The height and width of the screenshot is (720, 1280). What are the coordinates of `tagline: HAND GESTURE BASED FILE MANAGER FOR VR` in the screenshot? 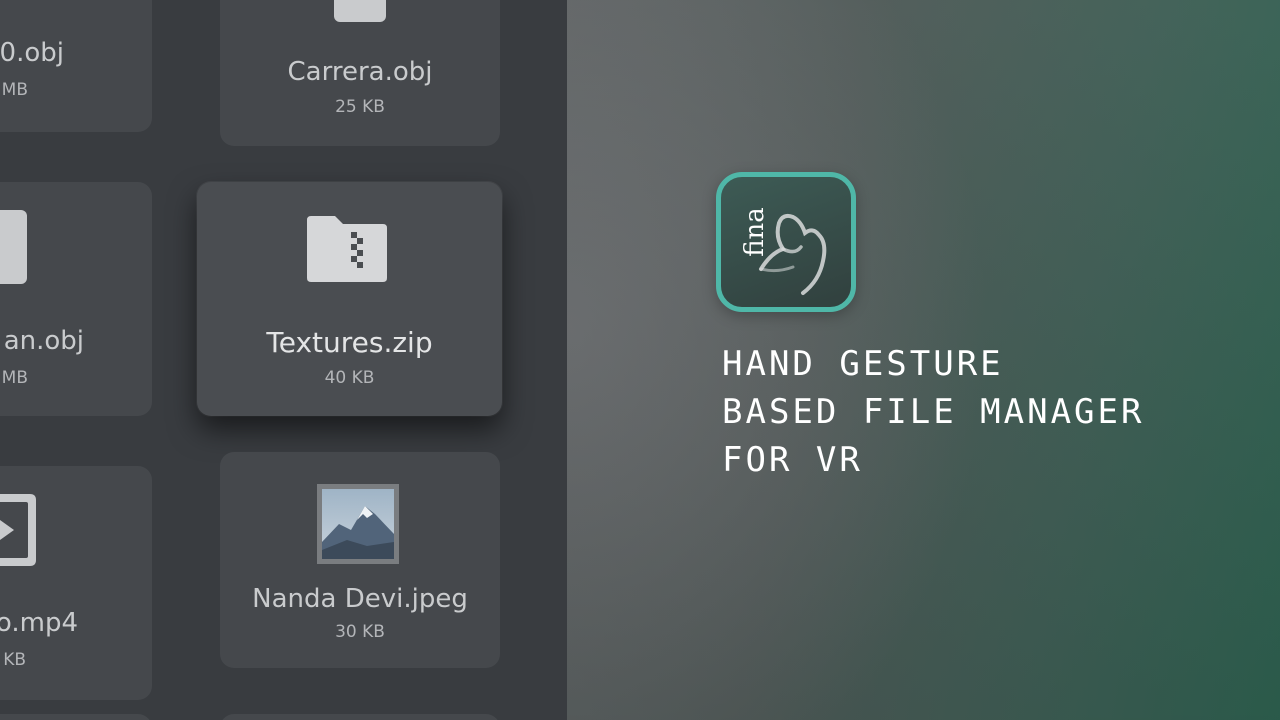 It's located at (982, 412).